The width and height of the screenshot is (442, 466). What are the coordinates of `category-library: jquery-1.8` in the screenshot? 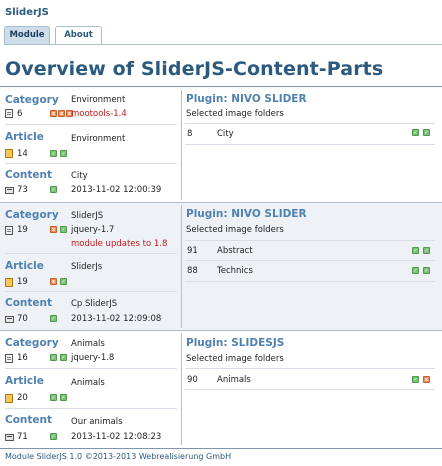 It's located at (93, 358).